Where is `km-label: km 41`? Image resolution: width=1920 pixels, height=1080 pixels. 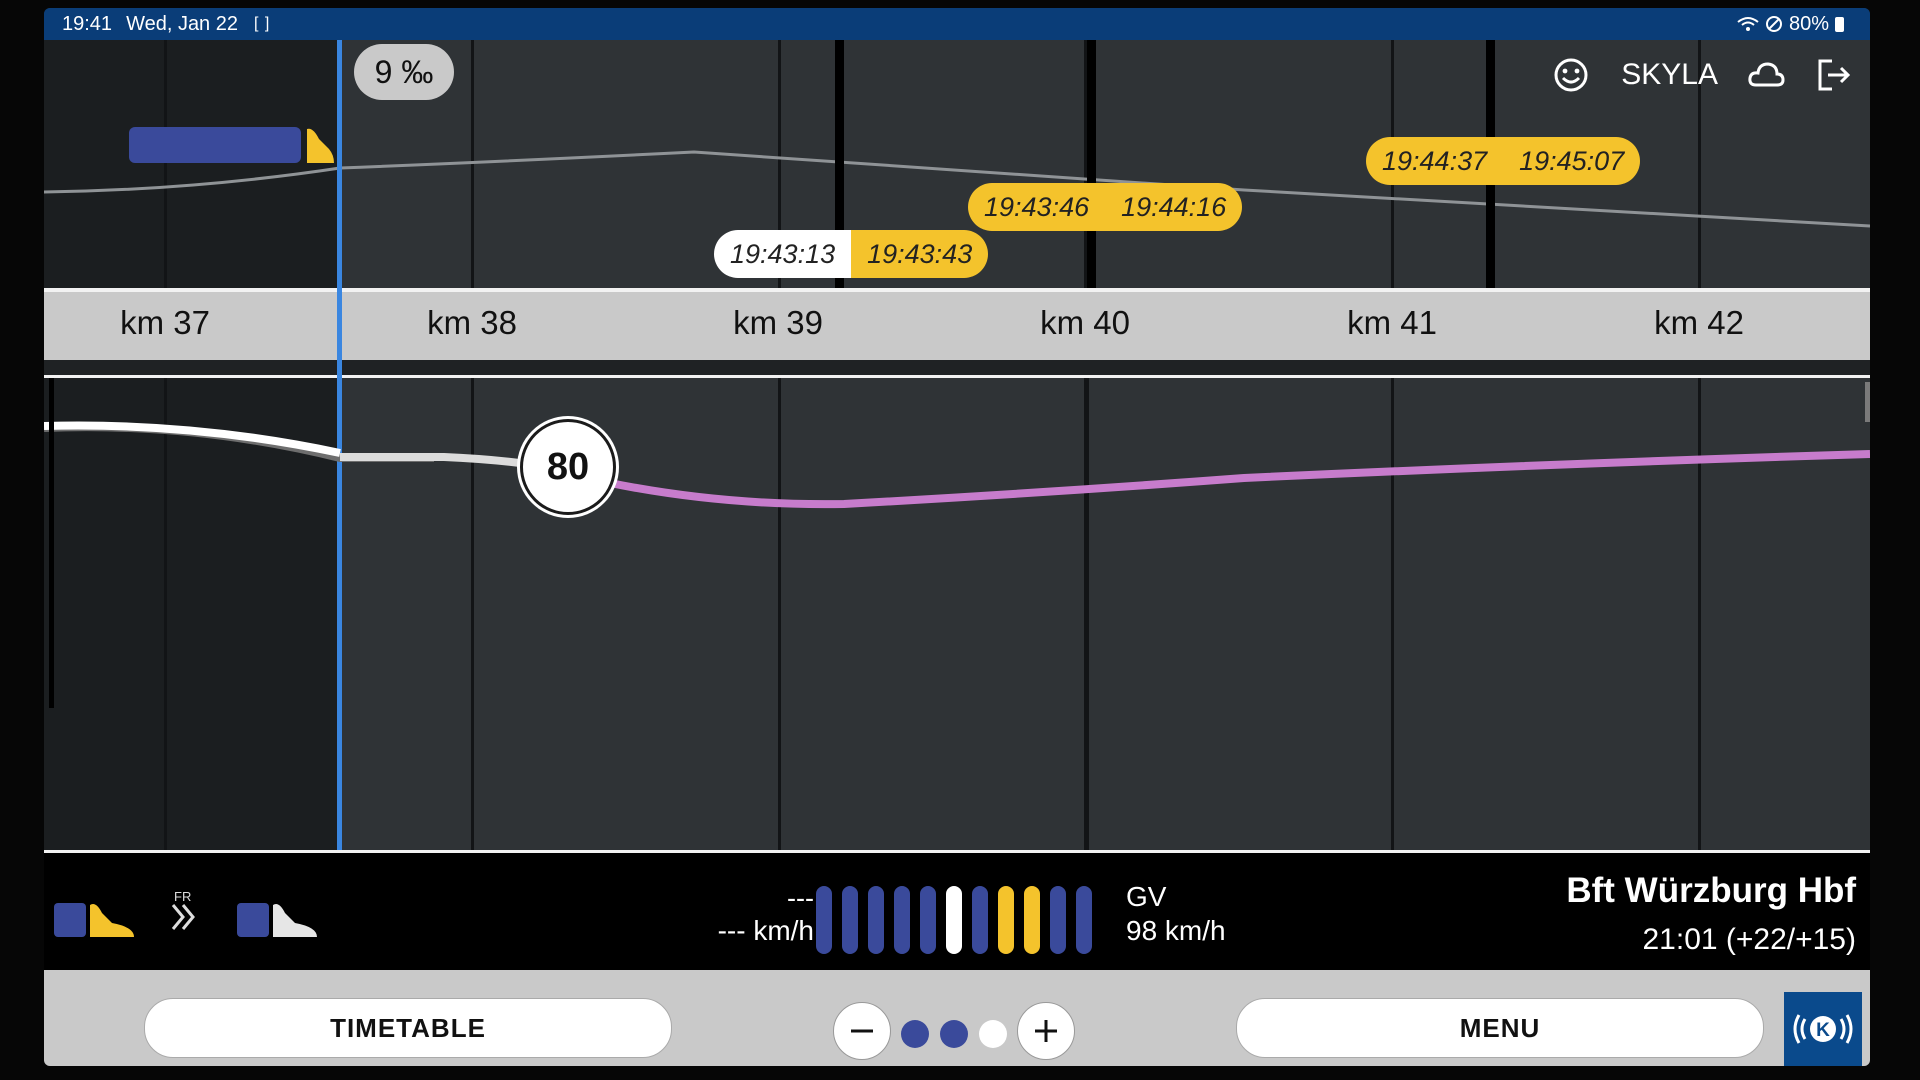 km-label: km 41 is located at coordinates (1392, 322).